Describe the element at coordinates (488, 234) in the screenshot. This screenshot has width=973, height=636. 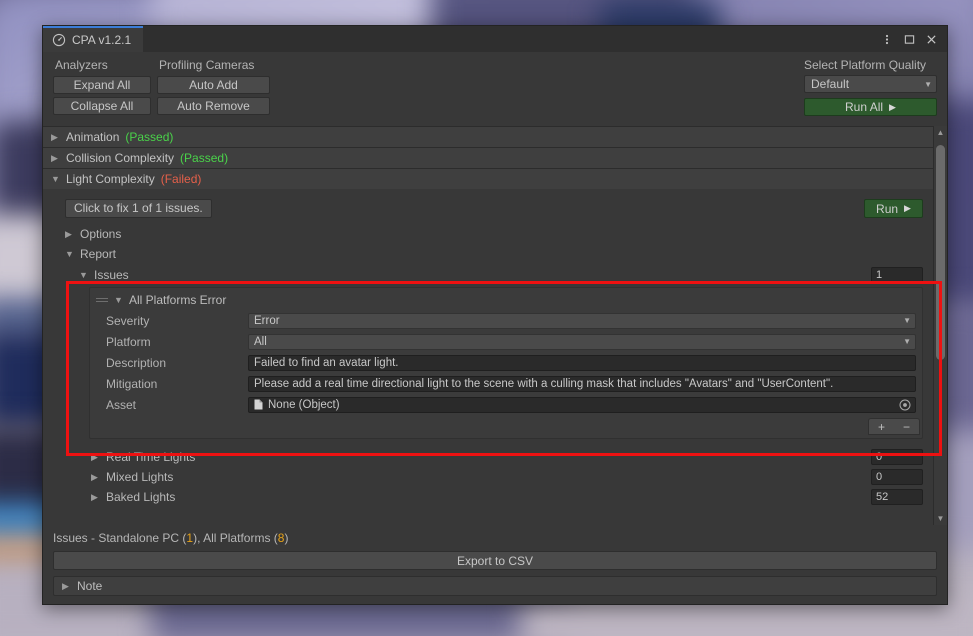
I see `options-foldout: ▶ Options` at that location.